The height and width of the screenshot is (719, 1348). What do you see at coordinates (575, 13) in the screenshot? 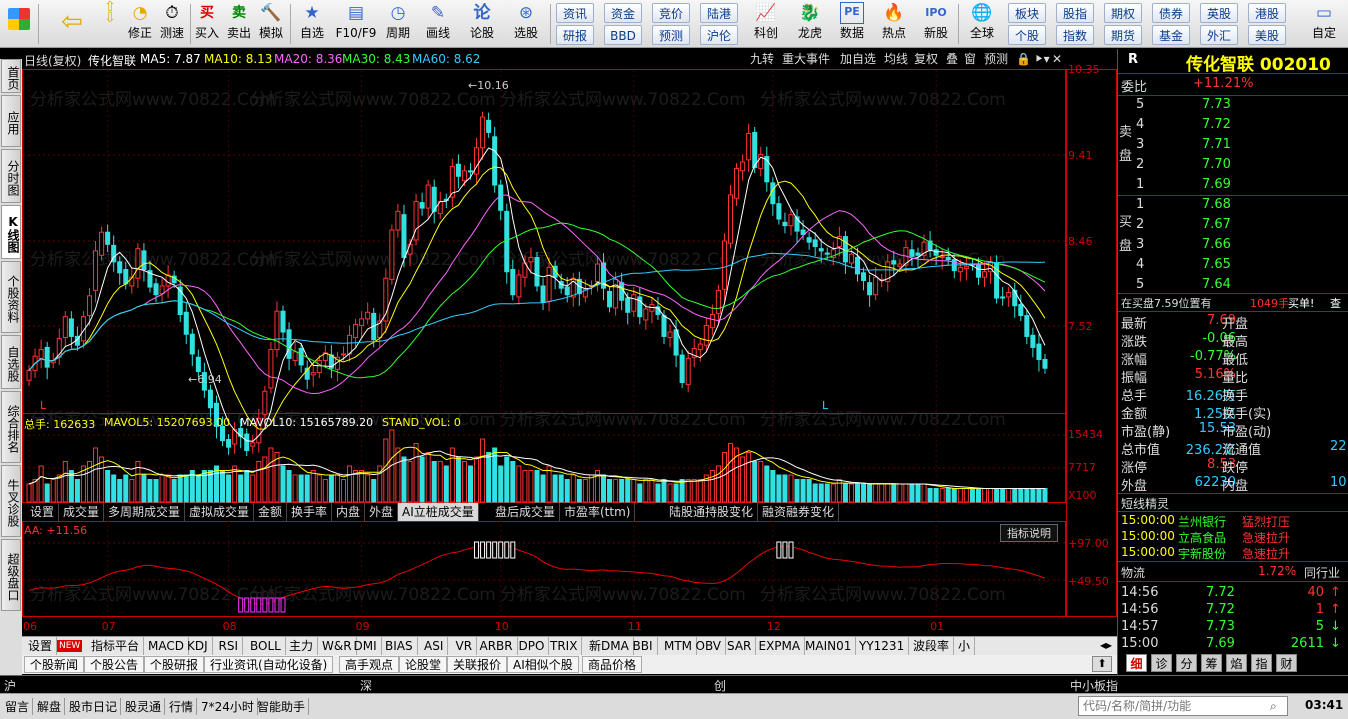
I see `quick-btn-news: 资讯` at bounding box center [575, 13].